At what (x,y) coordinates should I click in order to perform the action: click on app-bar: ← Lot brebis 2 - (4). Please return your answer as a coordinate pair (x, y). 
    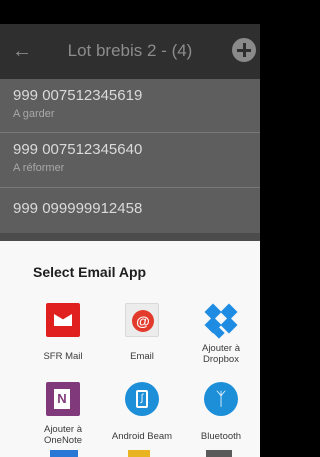
    Looking at the image, I should click on (130, 51).